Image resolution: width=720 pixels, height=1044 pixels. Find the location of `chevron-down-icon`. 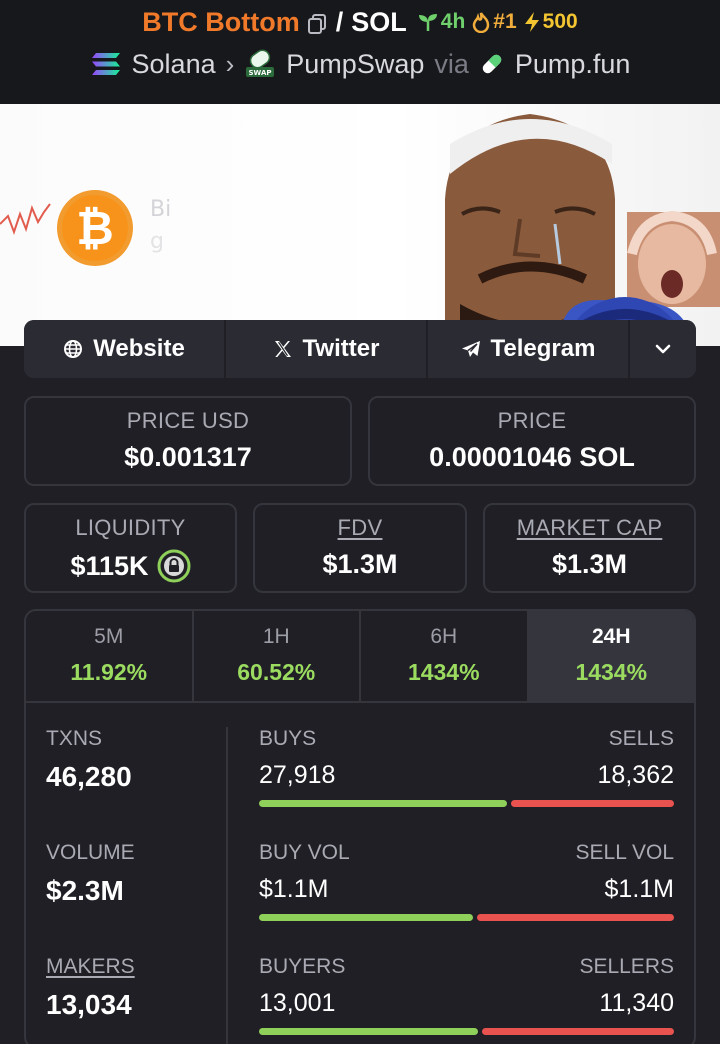

chevron-down-icon is located at coordinates (663, 349).